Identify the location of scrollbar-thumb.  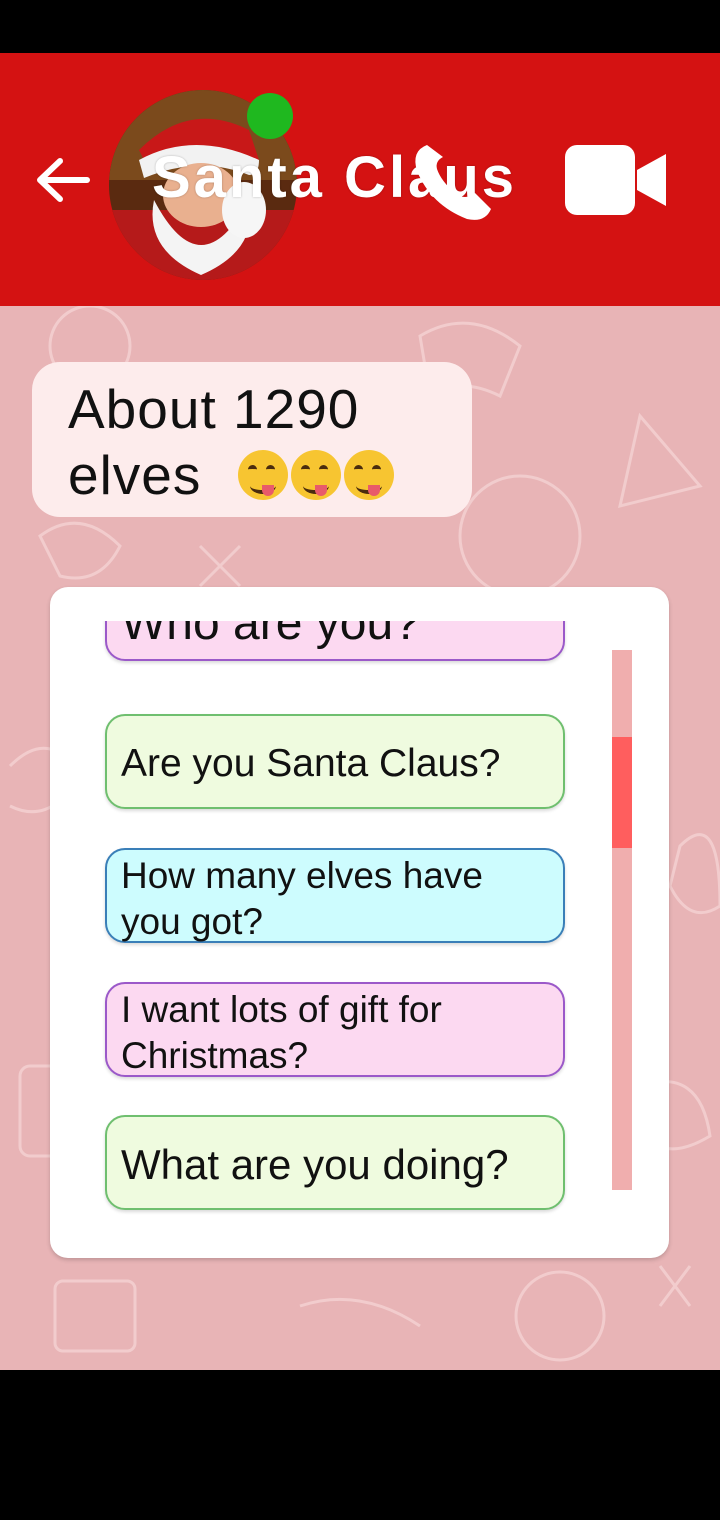
(622, 792).